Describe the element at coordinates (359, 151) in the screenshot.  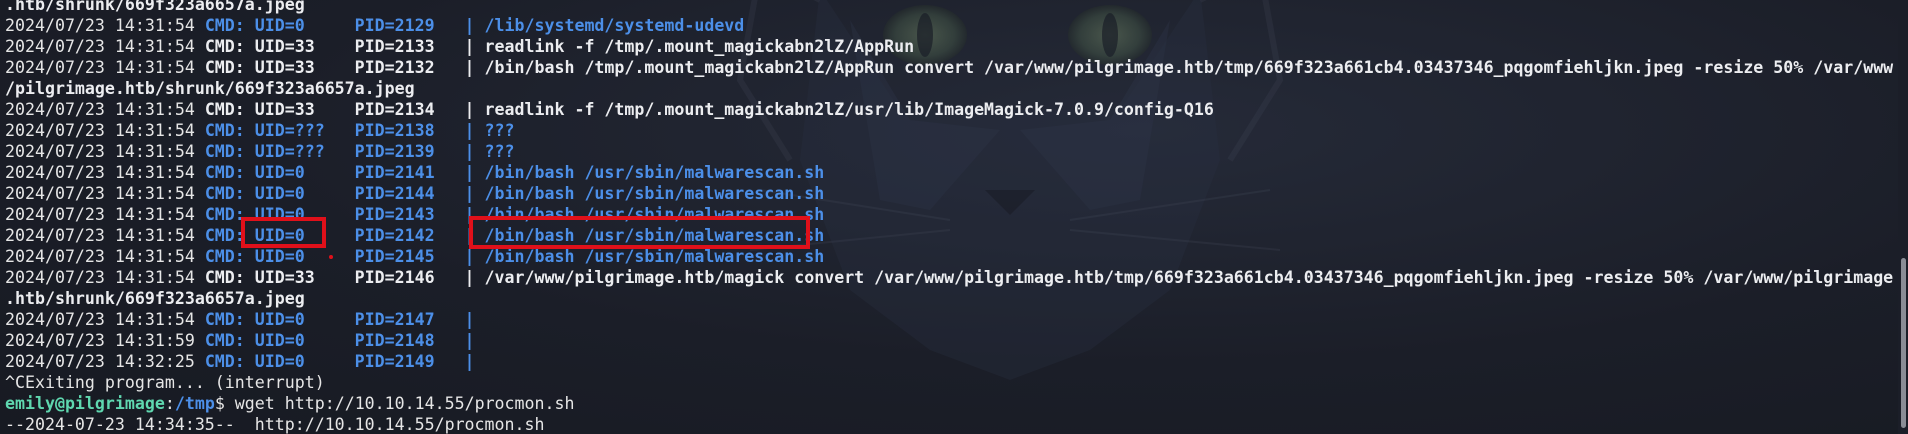
I see `terminal-text-segment: CMD: UID=??? PID=2139 | ???` at that location.